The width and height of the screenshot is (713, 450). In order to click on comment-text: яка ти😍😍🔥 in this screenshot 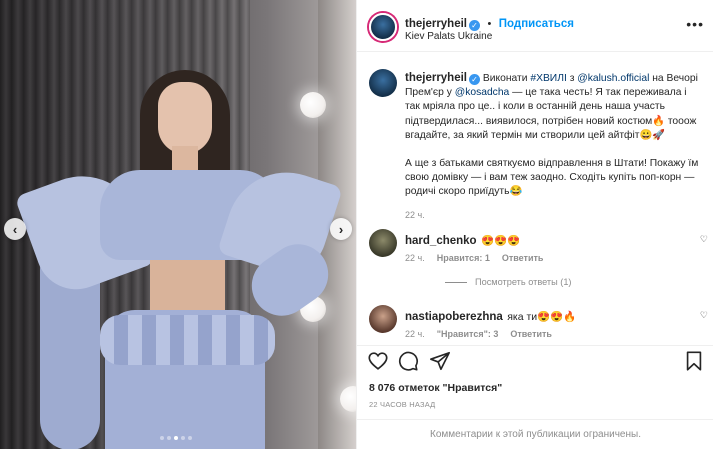, I will do `click(542, 317)`.